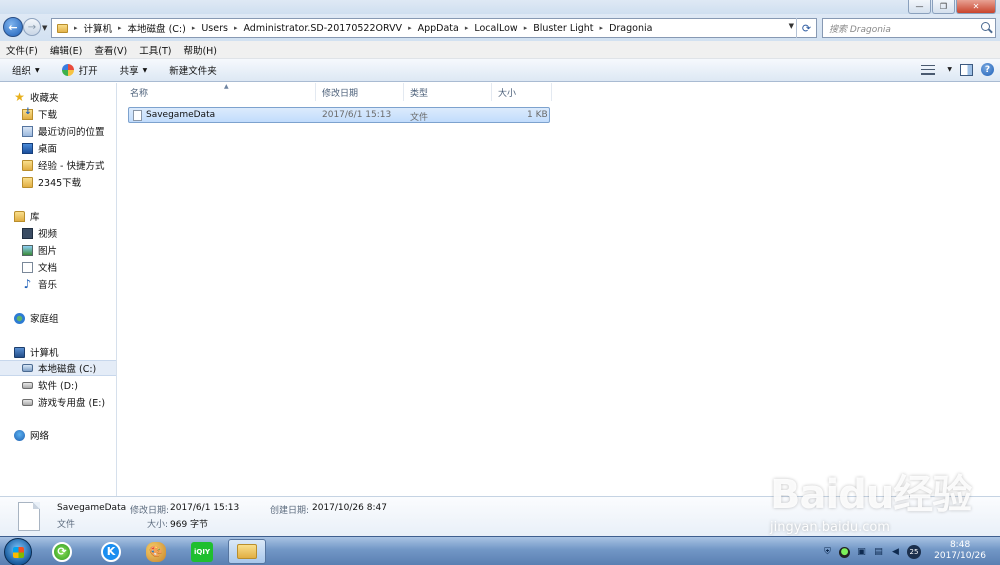 The image size is (1000, 565). Describe the element at coordinates (878, 552) in the screenshot. I see `display-icon: ▤` at that location.